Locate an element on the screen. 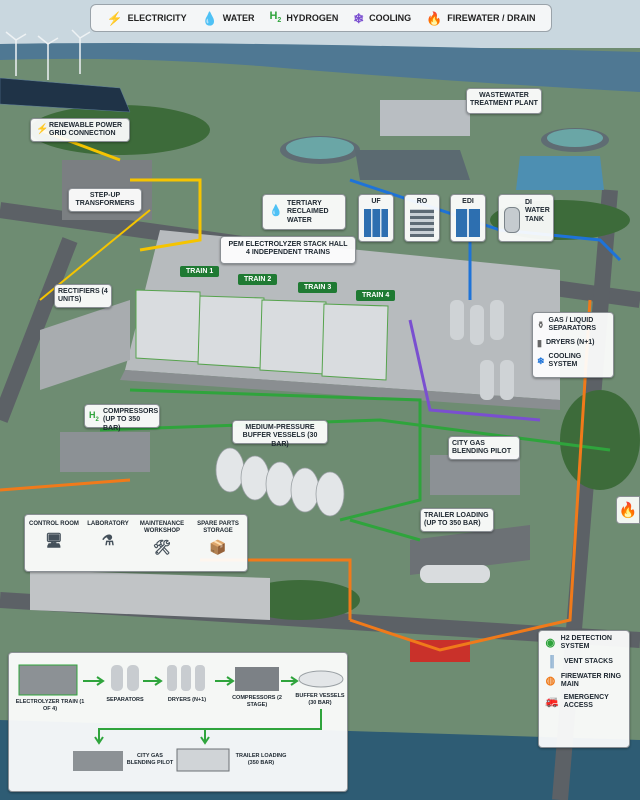 The width and height of the screenshot is (640, 800). fire-safety-tab: 🔥 is located at coordinates (628, 510).